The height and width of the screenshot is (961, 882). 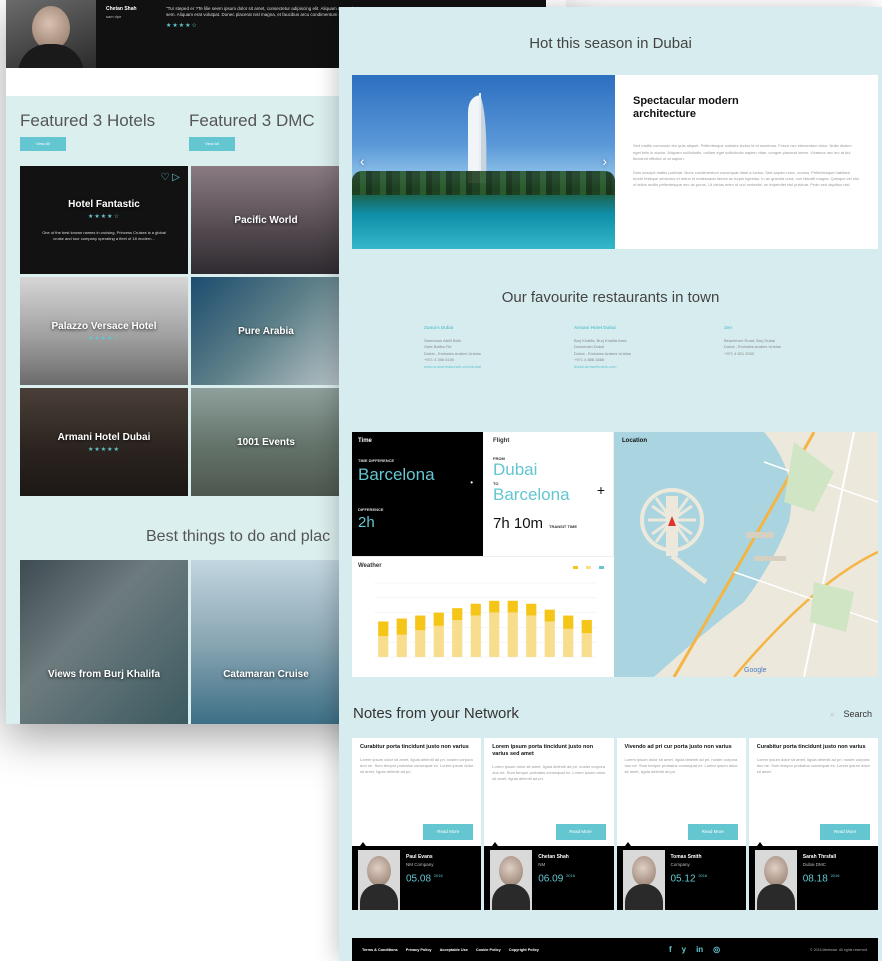 I want to click on note-author-company: Dubai DMC, so click(x=814, y=864).